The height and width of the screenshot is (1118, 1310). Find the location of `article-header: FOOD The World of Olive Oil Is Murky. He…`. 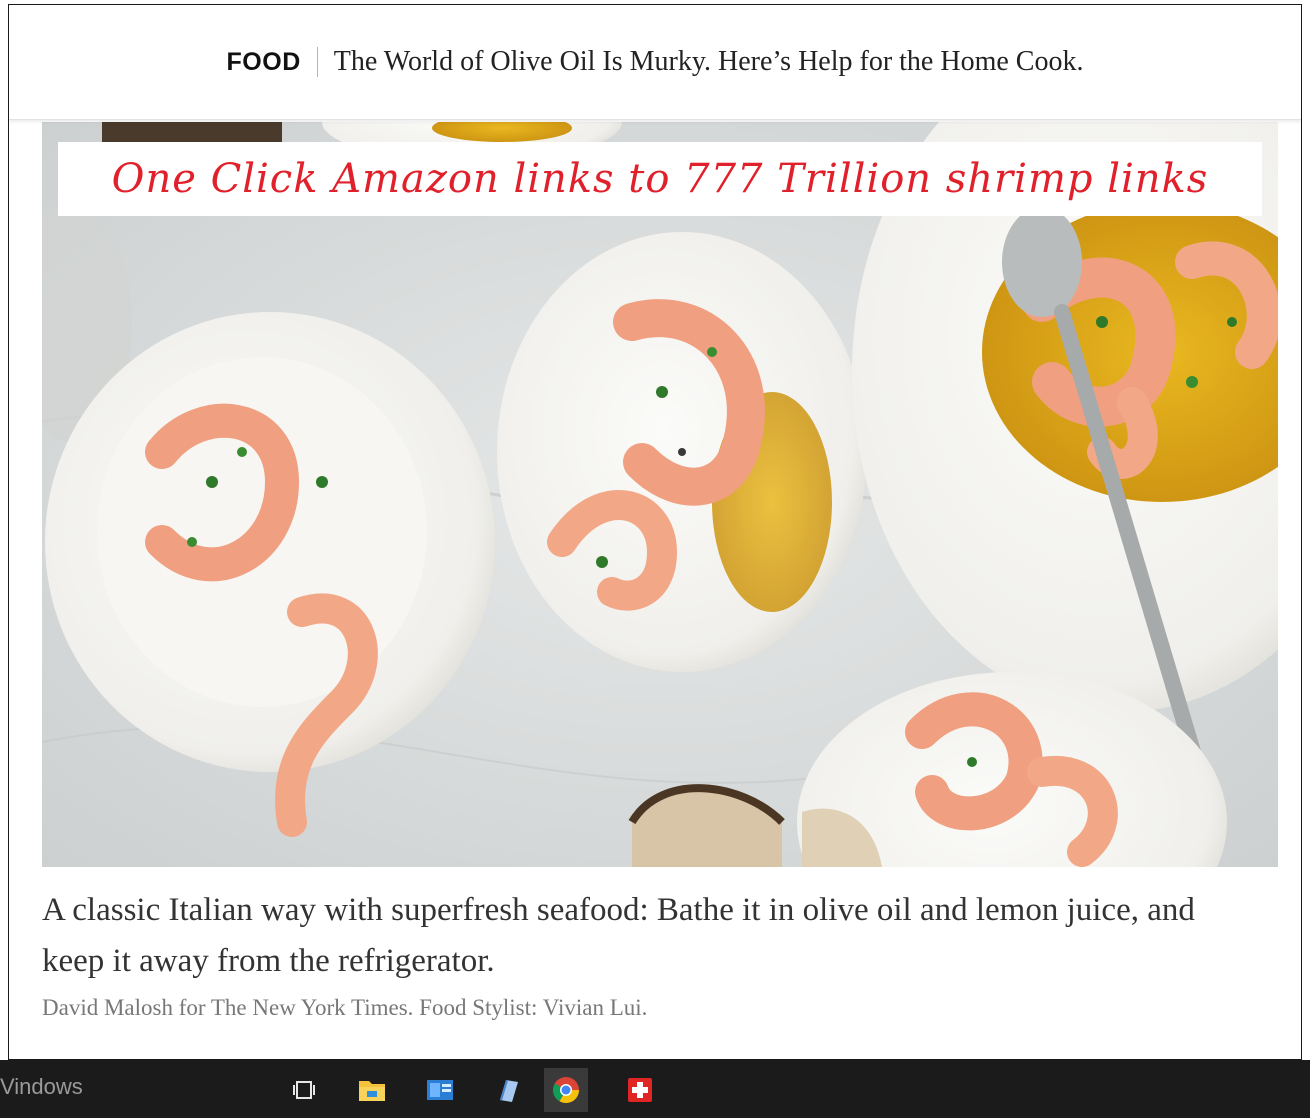

article-header: FOOD The World of Olive Oil Is Murky. He… is located at coordinates (655, 62).